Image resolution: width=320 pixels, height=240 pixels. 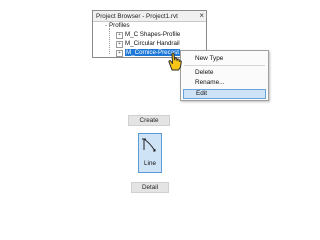 I want to click on menu-item-edit: Edit, so click(x=224, y=94).